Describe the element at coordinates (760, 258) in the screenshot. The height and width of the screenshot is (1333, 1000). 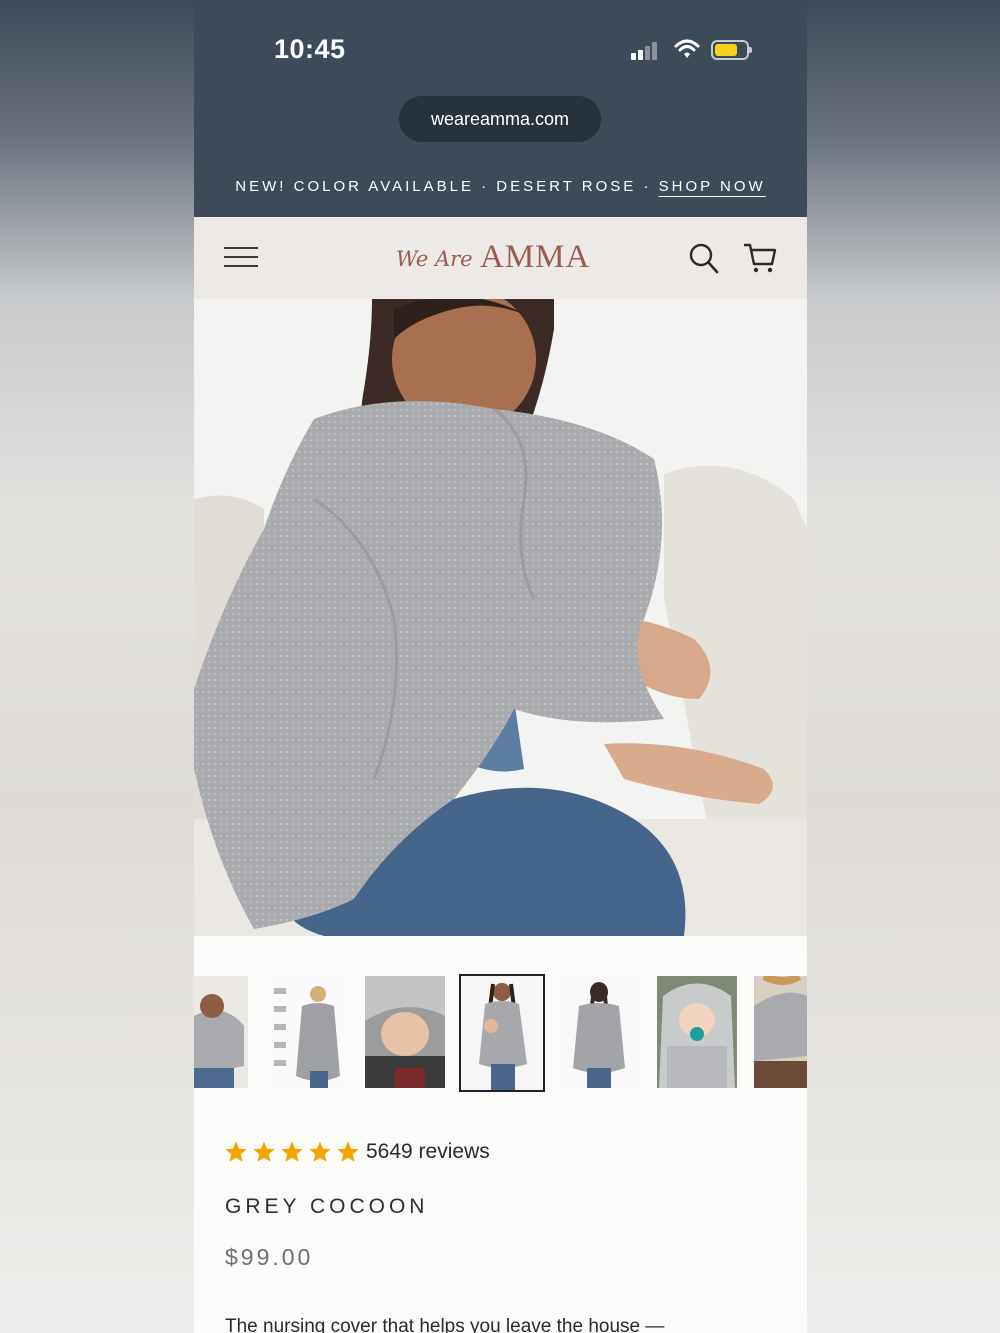
I see `cart-icon` at that location.